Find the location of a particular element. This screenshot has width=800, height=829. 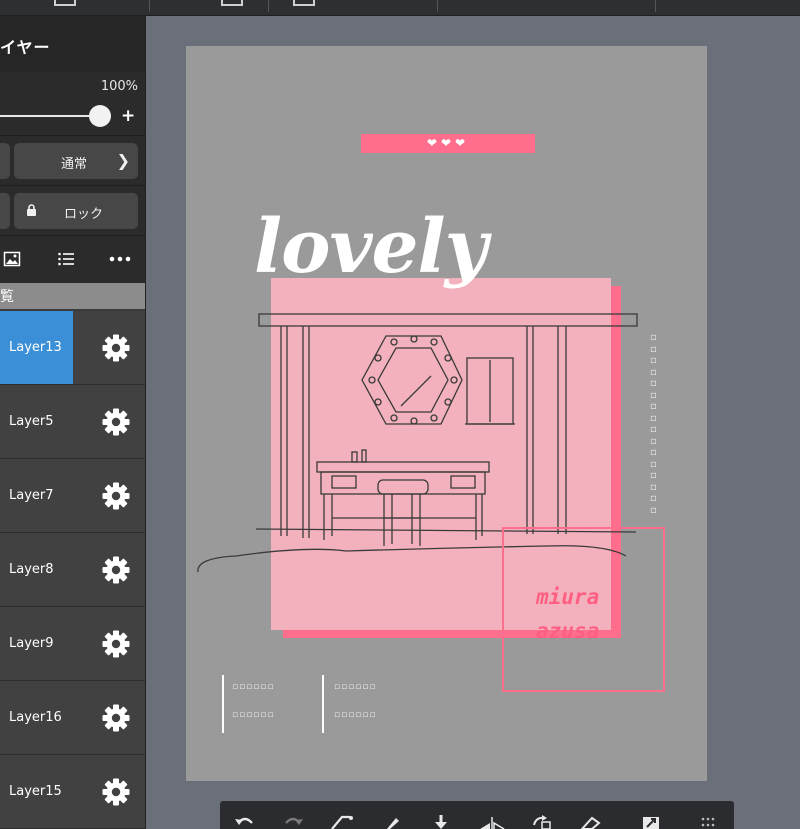

layer-name-cell: Layer13 is located at coordinates (36, 347).